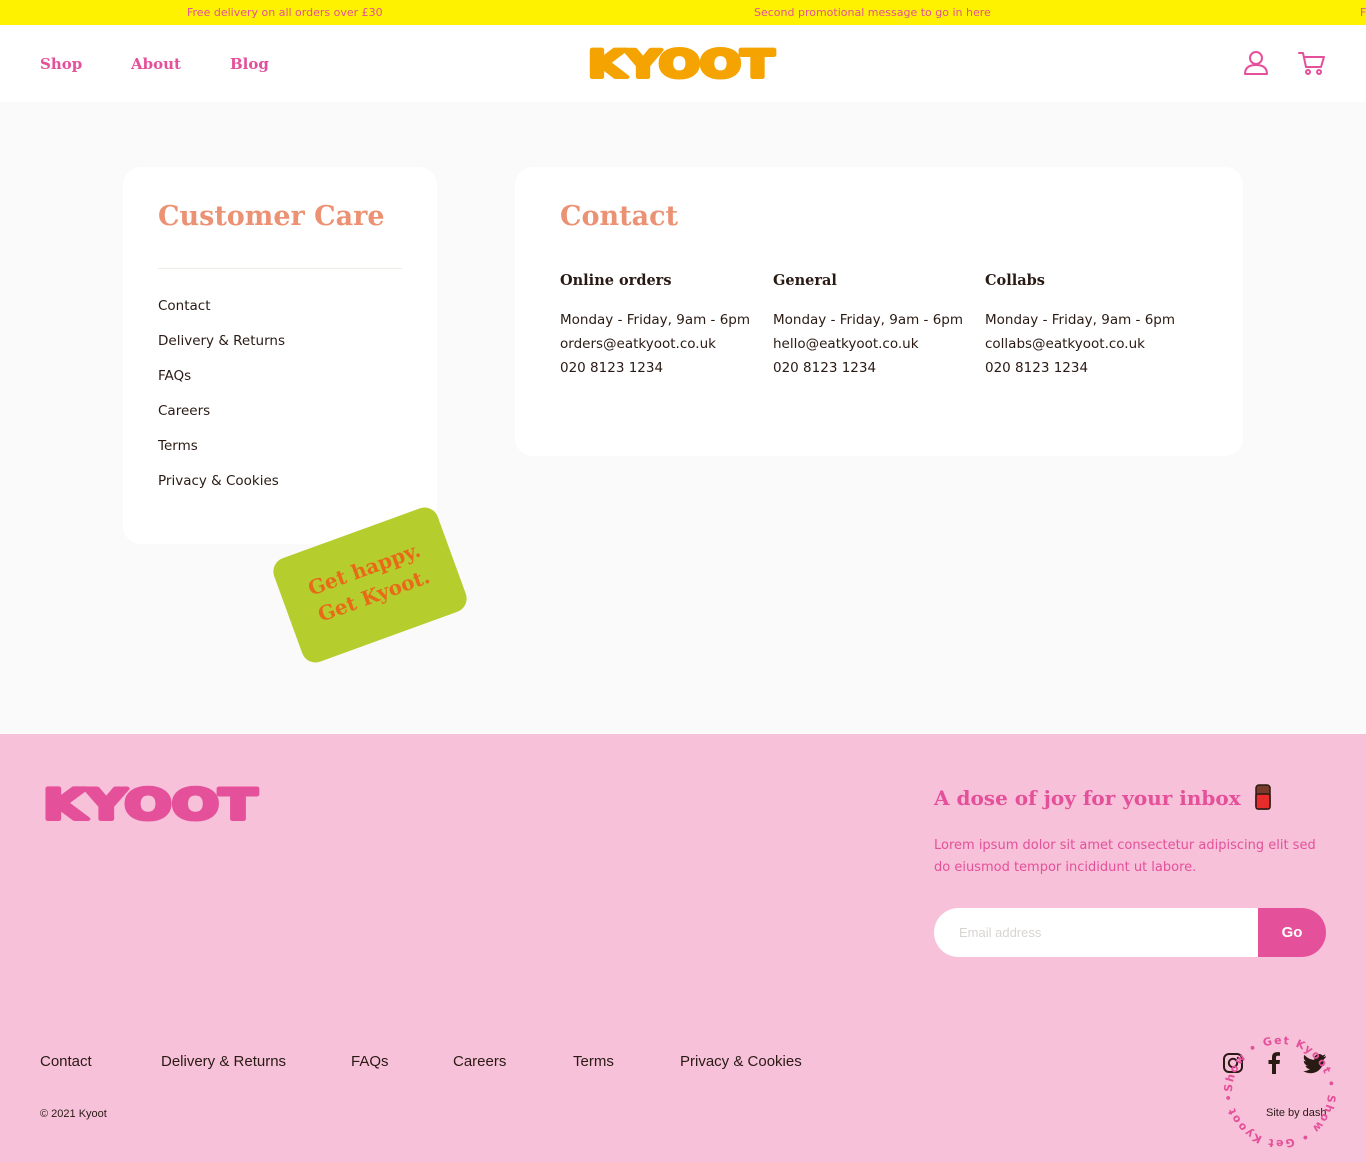 The width and height of the screenshot is (1366, 1162). Describe the element at coordinates (1015, 280) in the screenshot. I see `column-title: Collabs` at that location.